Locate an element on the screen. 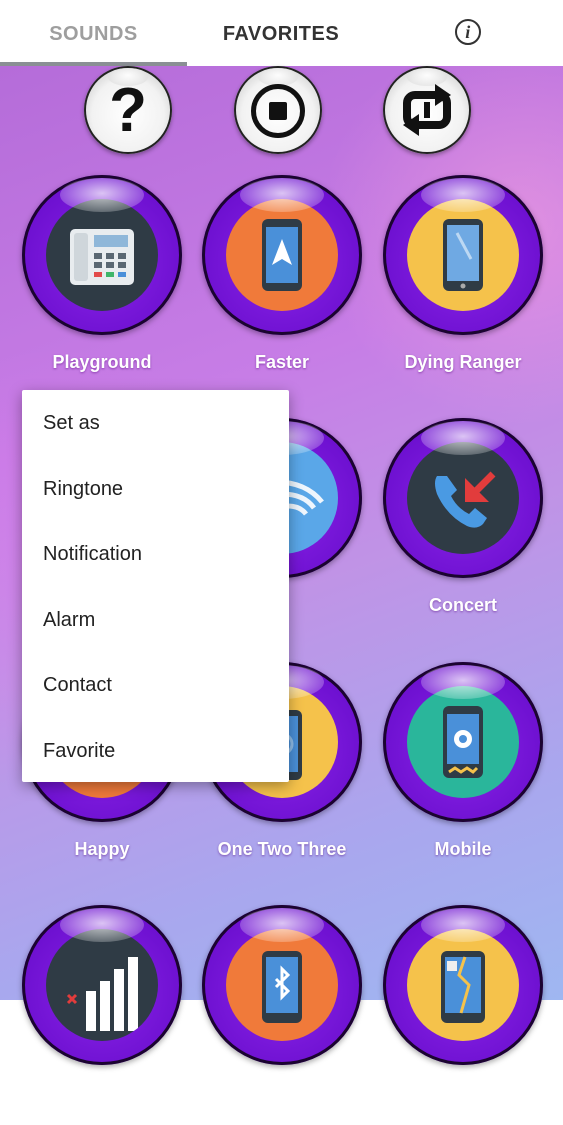  sound-tile-mobile: Mobile is located at coordinates (463, 772).